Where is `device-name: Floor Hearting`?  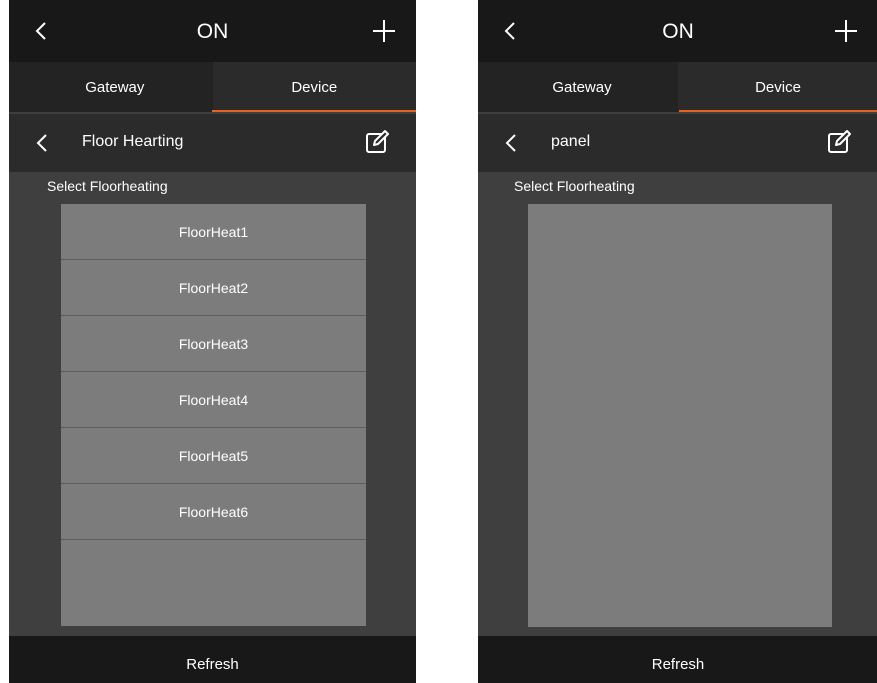
device-name: Floor Hearting is located at coordinates (133, 141).